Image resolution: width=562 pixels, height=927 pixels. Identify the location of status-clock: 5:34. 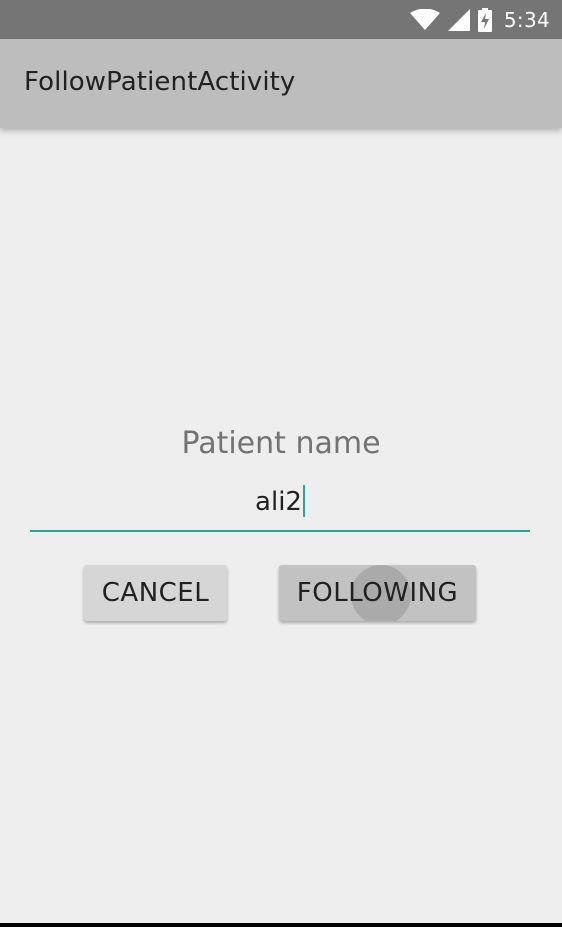
(526, 19).